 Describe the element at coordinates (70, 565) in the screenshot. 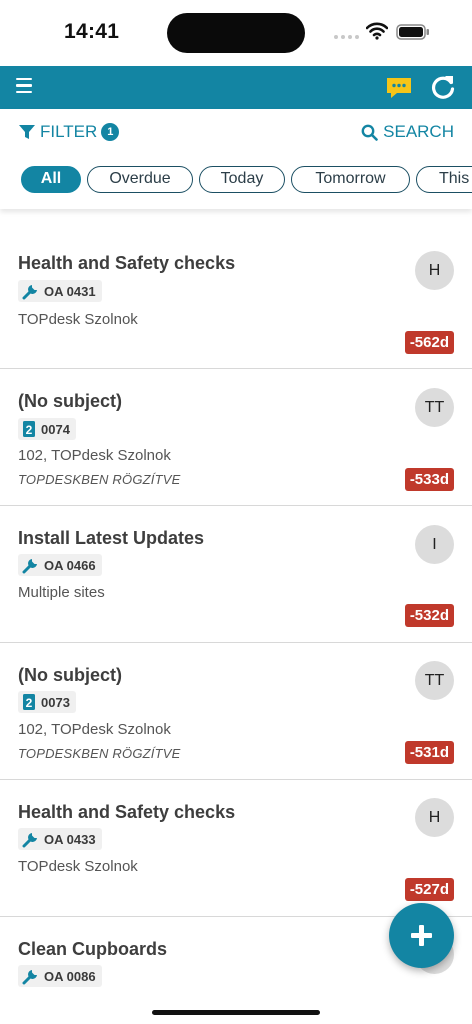

I see `item-tag-text: OA 0466` at that location.